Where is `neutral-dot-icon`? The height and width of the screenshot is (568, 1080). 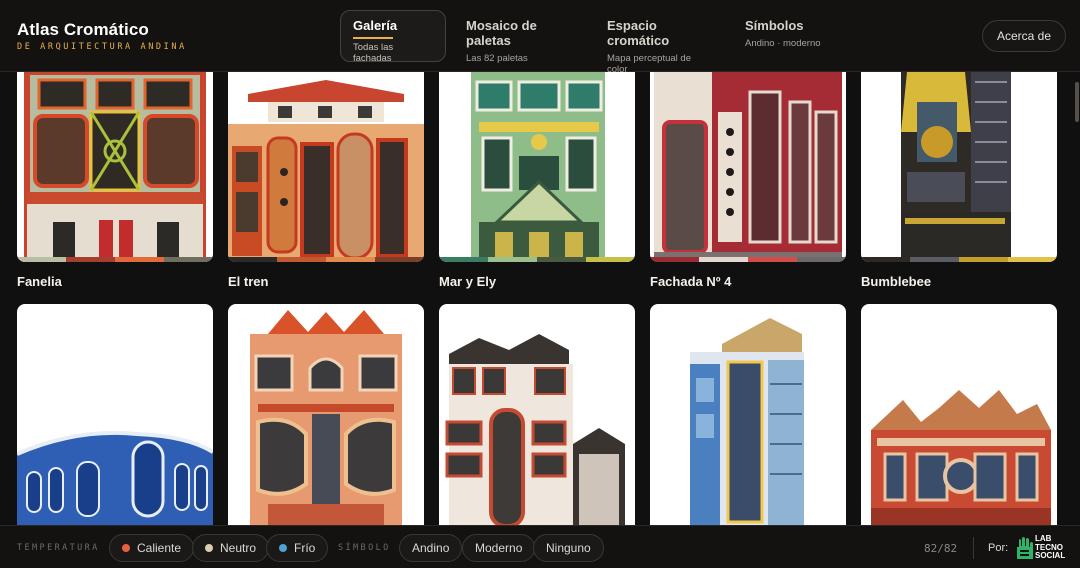
neutral-dot-icon is located at coordinates (209, 548).